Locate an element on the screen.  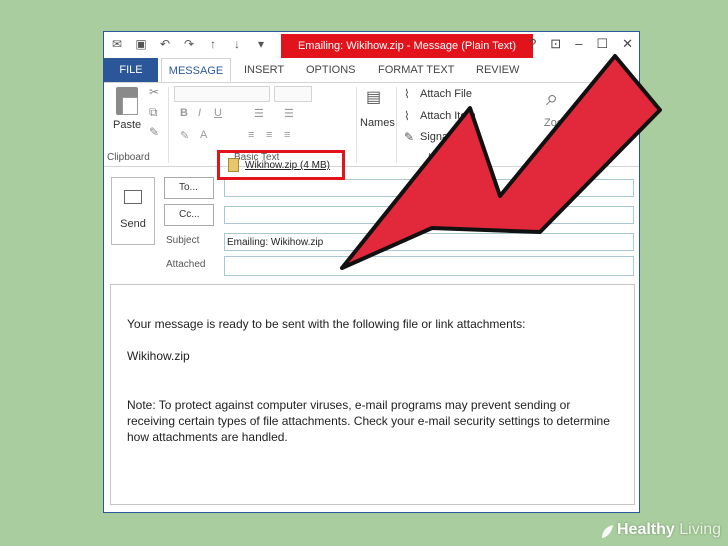
attach-file-button: Attach File is located at coordinates (446, 94).